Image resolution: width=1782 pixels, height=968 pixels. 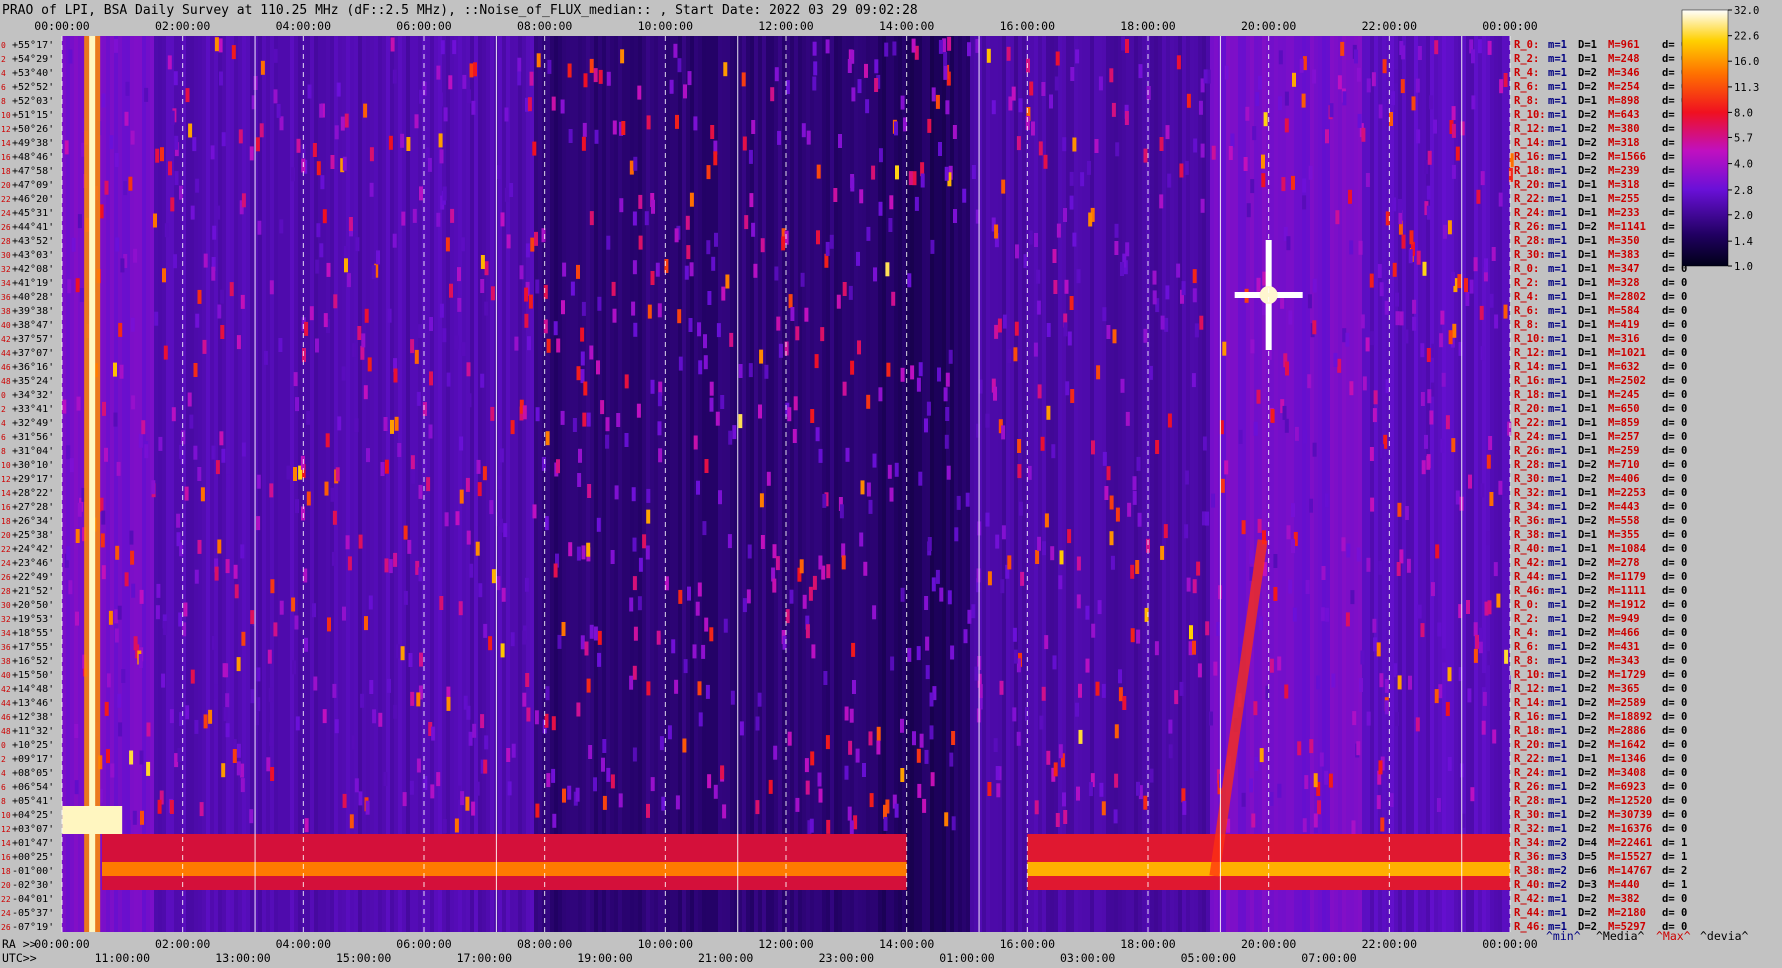 What do you see at coordinates (33, 675) in the screenshot?
I see `declination-label: +15°50'` at bounding box center [33, 675].